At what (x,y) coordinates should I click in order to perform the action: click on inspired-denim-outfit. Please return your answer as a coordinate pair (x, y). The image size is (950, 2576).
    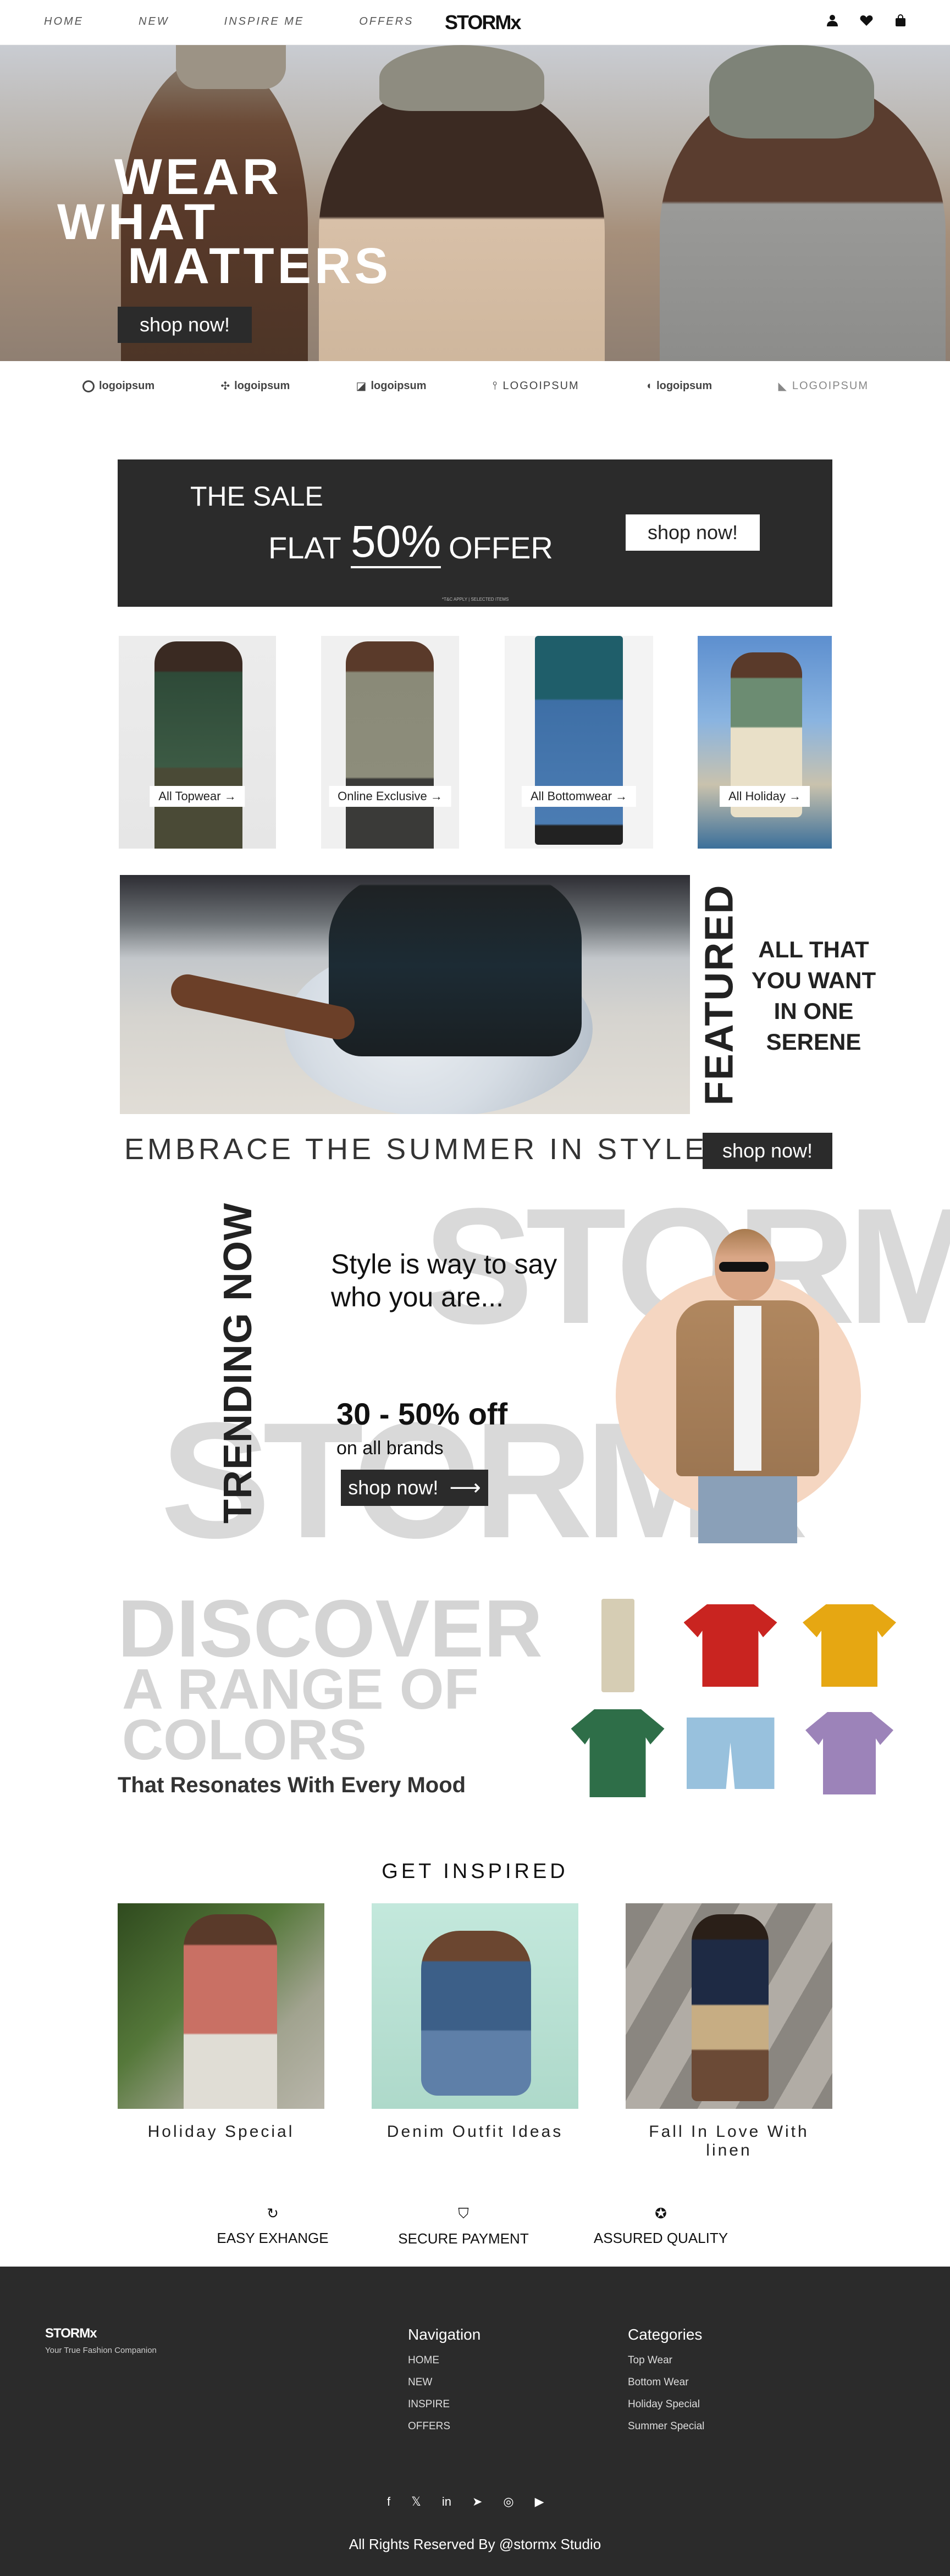
    Looking at the image, I should click on (475, 2006).